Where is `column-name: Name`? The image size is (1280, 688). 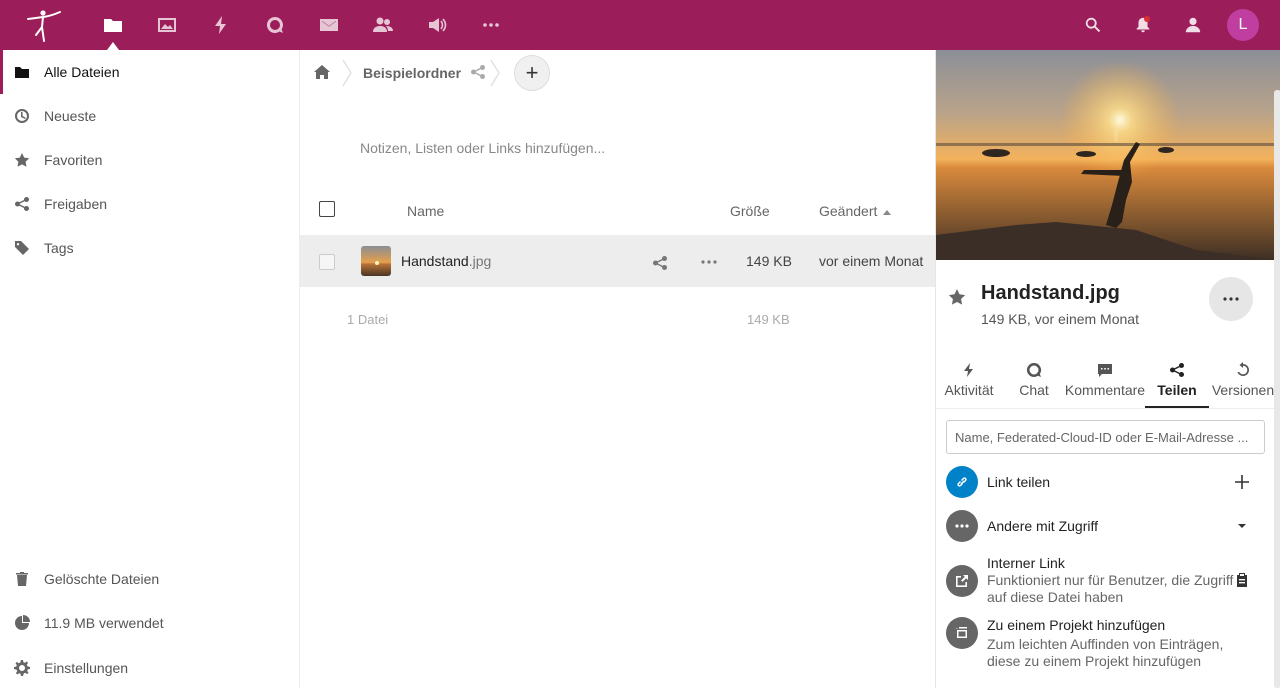 column-name: Name is located at coordinates (425, 211).